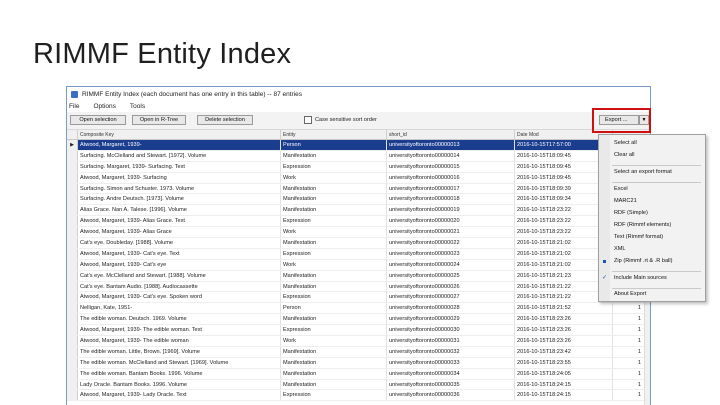 This screenshot has height=405, width=720. What do you see at coordinates (98, 120) in the screenshot?
I see `open-selection-button: Open selection` at bounding box center [98, 120].